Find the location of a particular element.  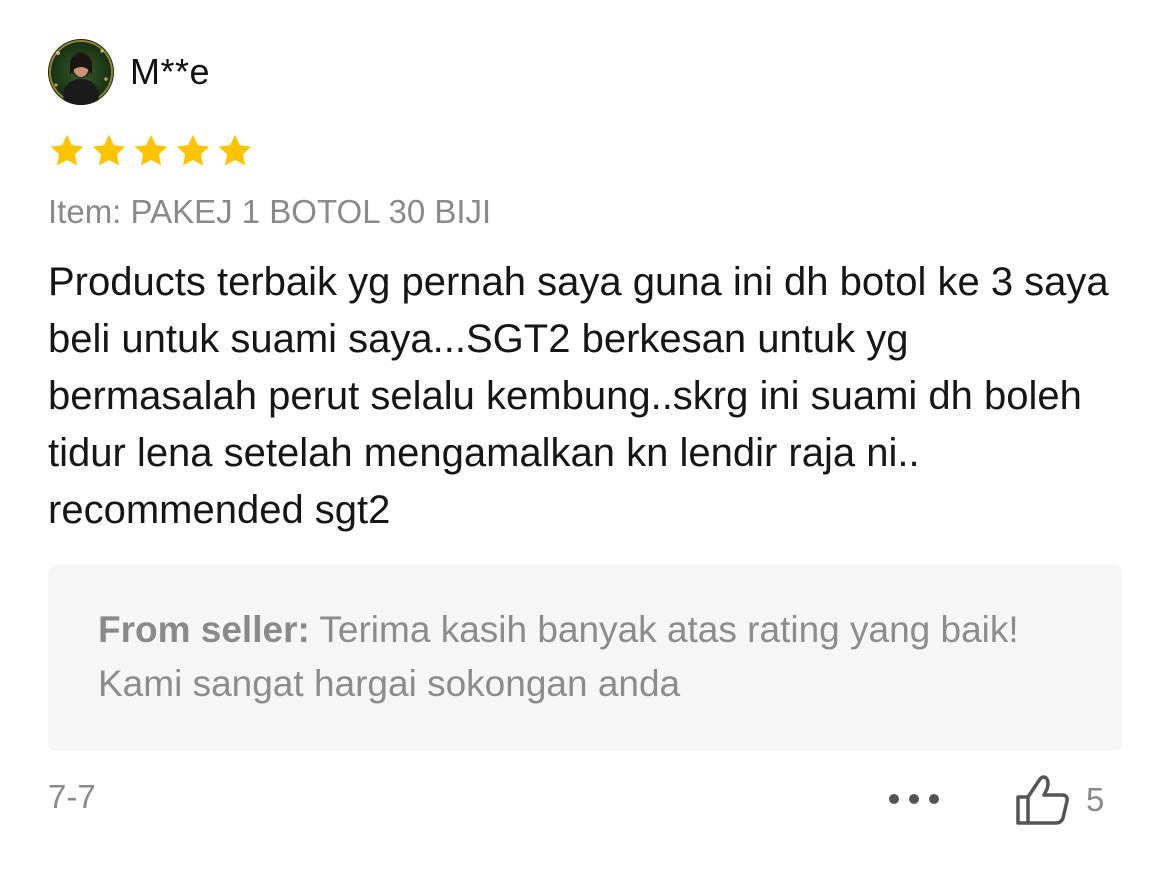

like-button: 5 is located at coordinates (1059, 800).